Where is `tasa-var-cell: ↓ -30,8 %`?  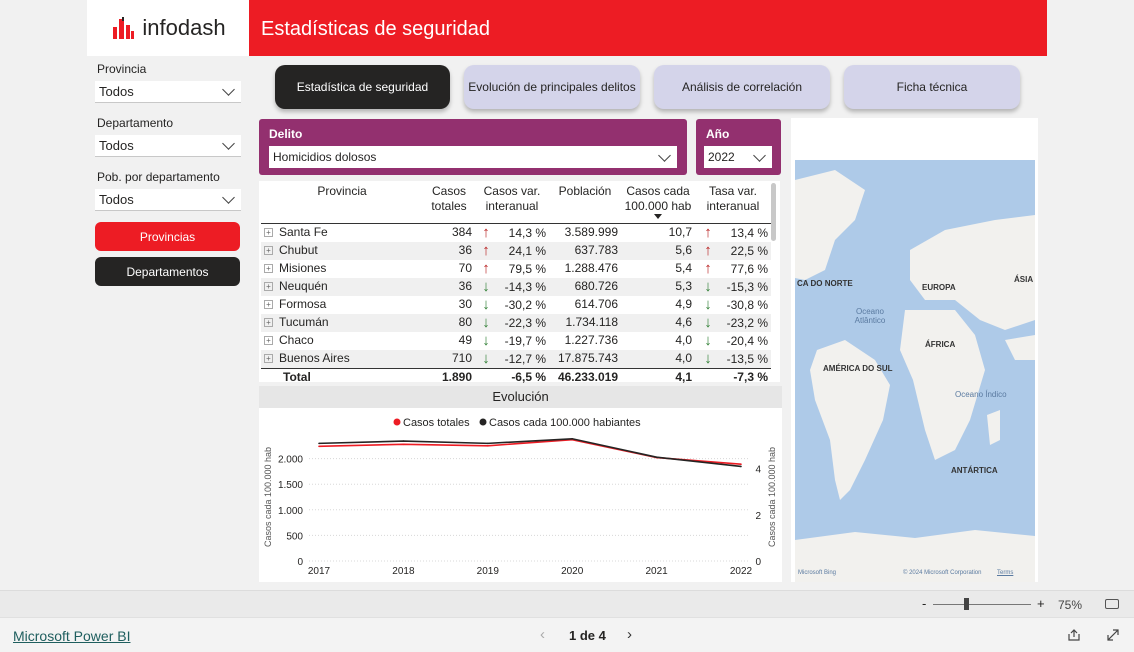 tasa-var-cell: ↓ -30,8 % is located at coordinates (733, 305).